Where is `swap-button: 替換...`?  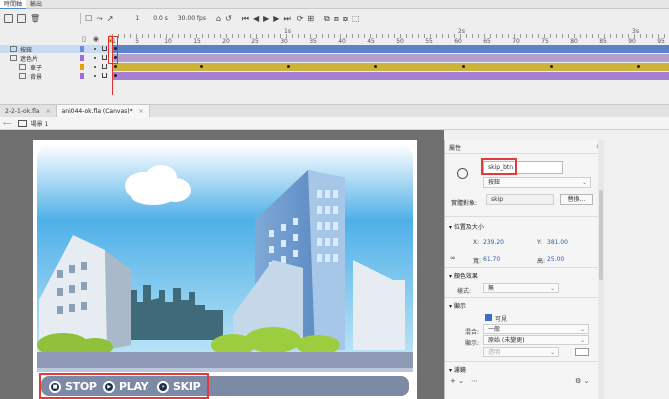 swap-button: 替換... is located at coordinates (576, 199).